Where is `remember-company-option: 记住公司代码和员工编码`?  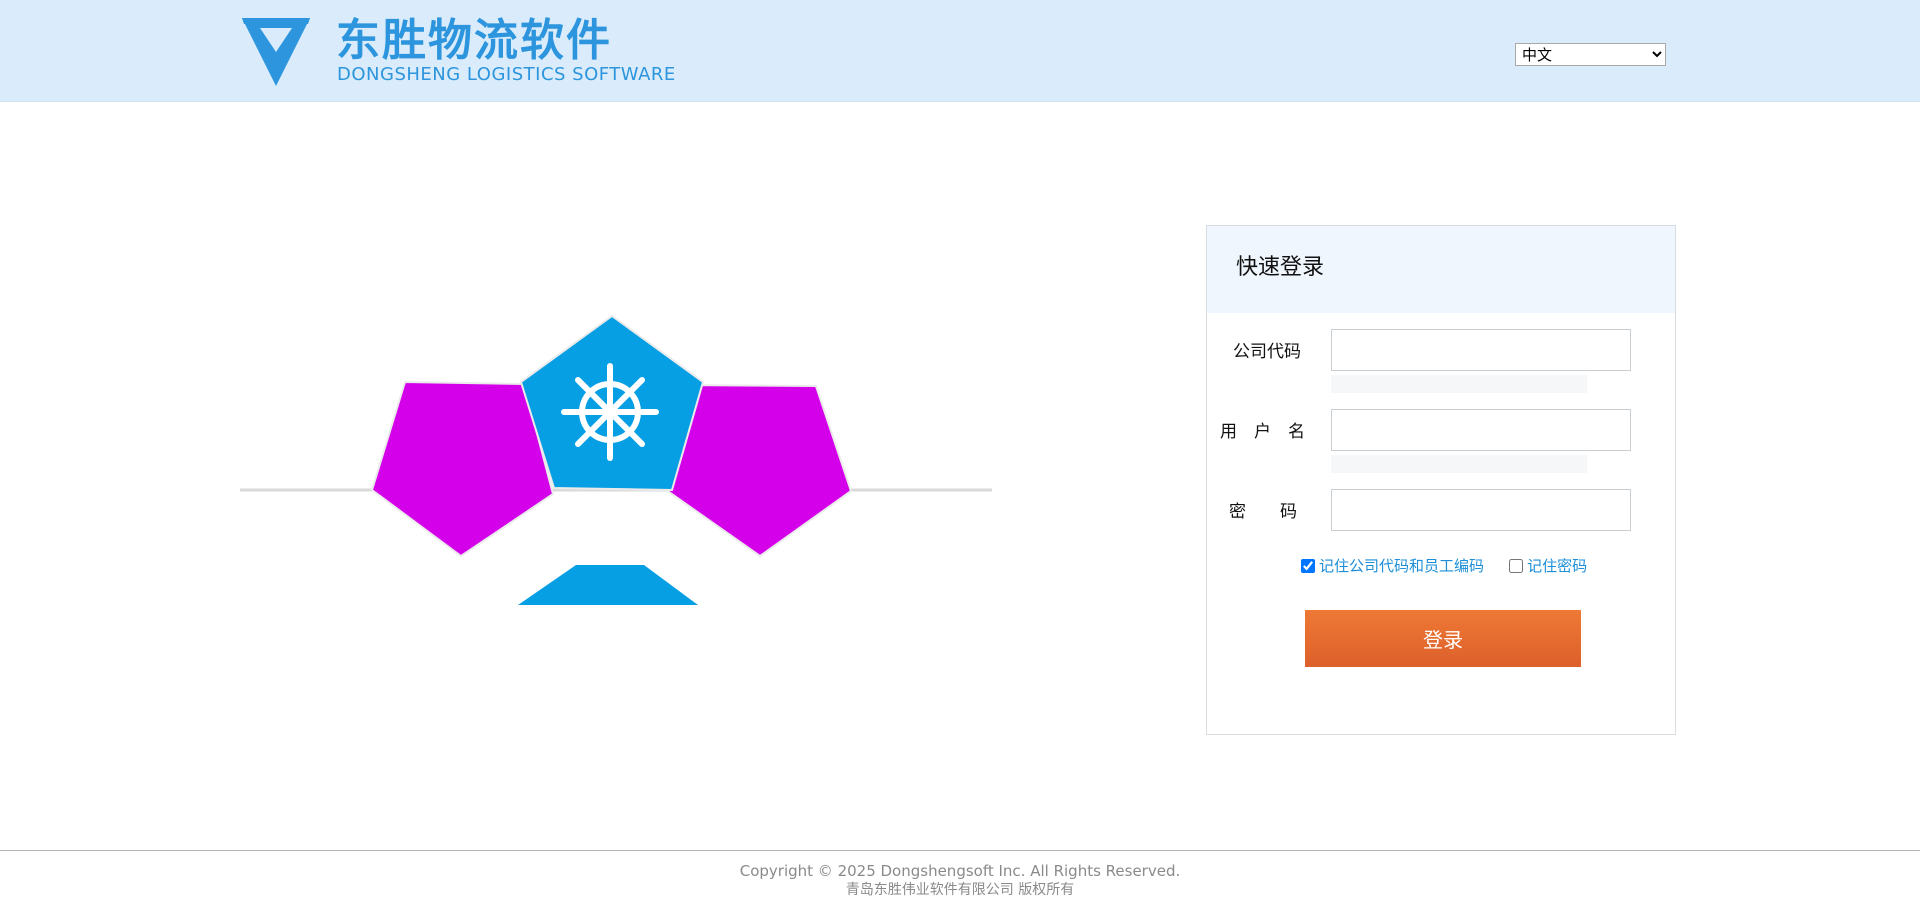
remember-company-option: 记住公司代码和员工编码 is located at coordinates (1392, 565).